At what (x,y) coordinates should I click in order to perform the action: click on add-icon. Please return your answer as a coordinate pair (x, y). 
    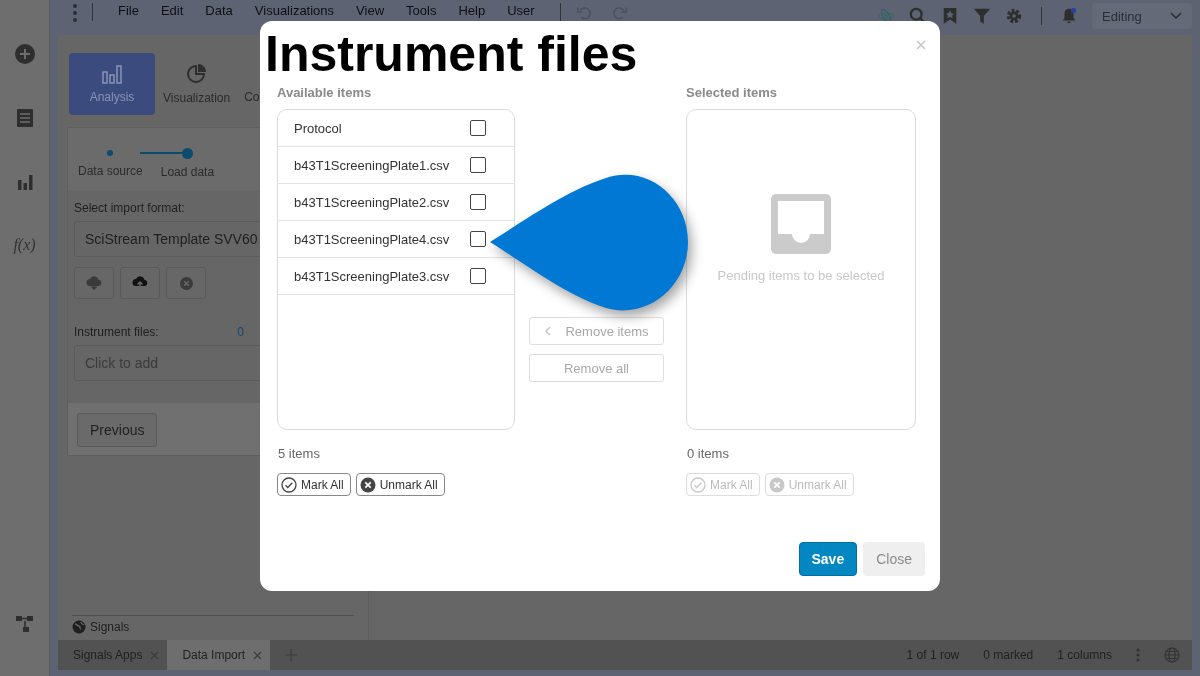
    Looking at the image, I should click on (24, 54).